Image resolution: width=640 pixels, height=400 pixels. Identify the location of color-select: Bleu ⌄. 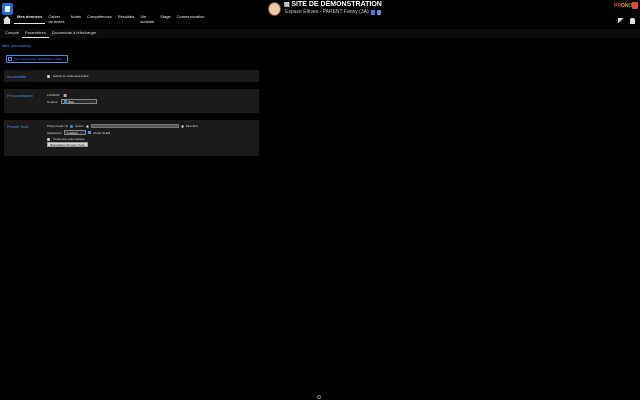
(79, 101).